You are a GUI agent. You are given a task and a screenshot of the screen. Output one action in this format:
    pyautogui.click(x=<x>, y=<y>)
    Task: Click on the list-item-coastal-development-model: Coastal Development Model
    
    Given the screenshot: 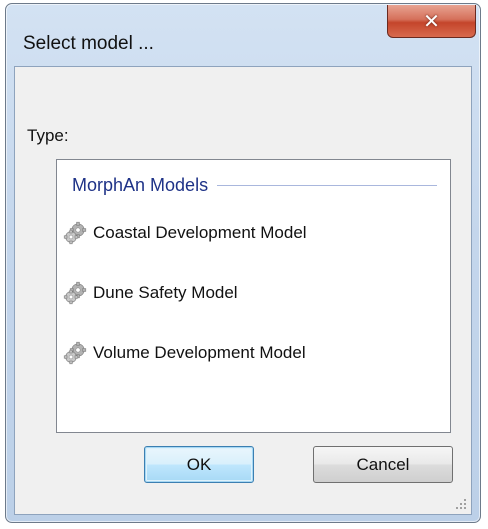 What is the action you would take?
    pyautogui.click(x=185, y=233)
    